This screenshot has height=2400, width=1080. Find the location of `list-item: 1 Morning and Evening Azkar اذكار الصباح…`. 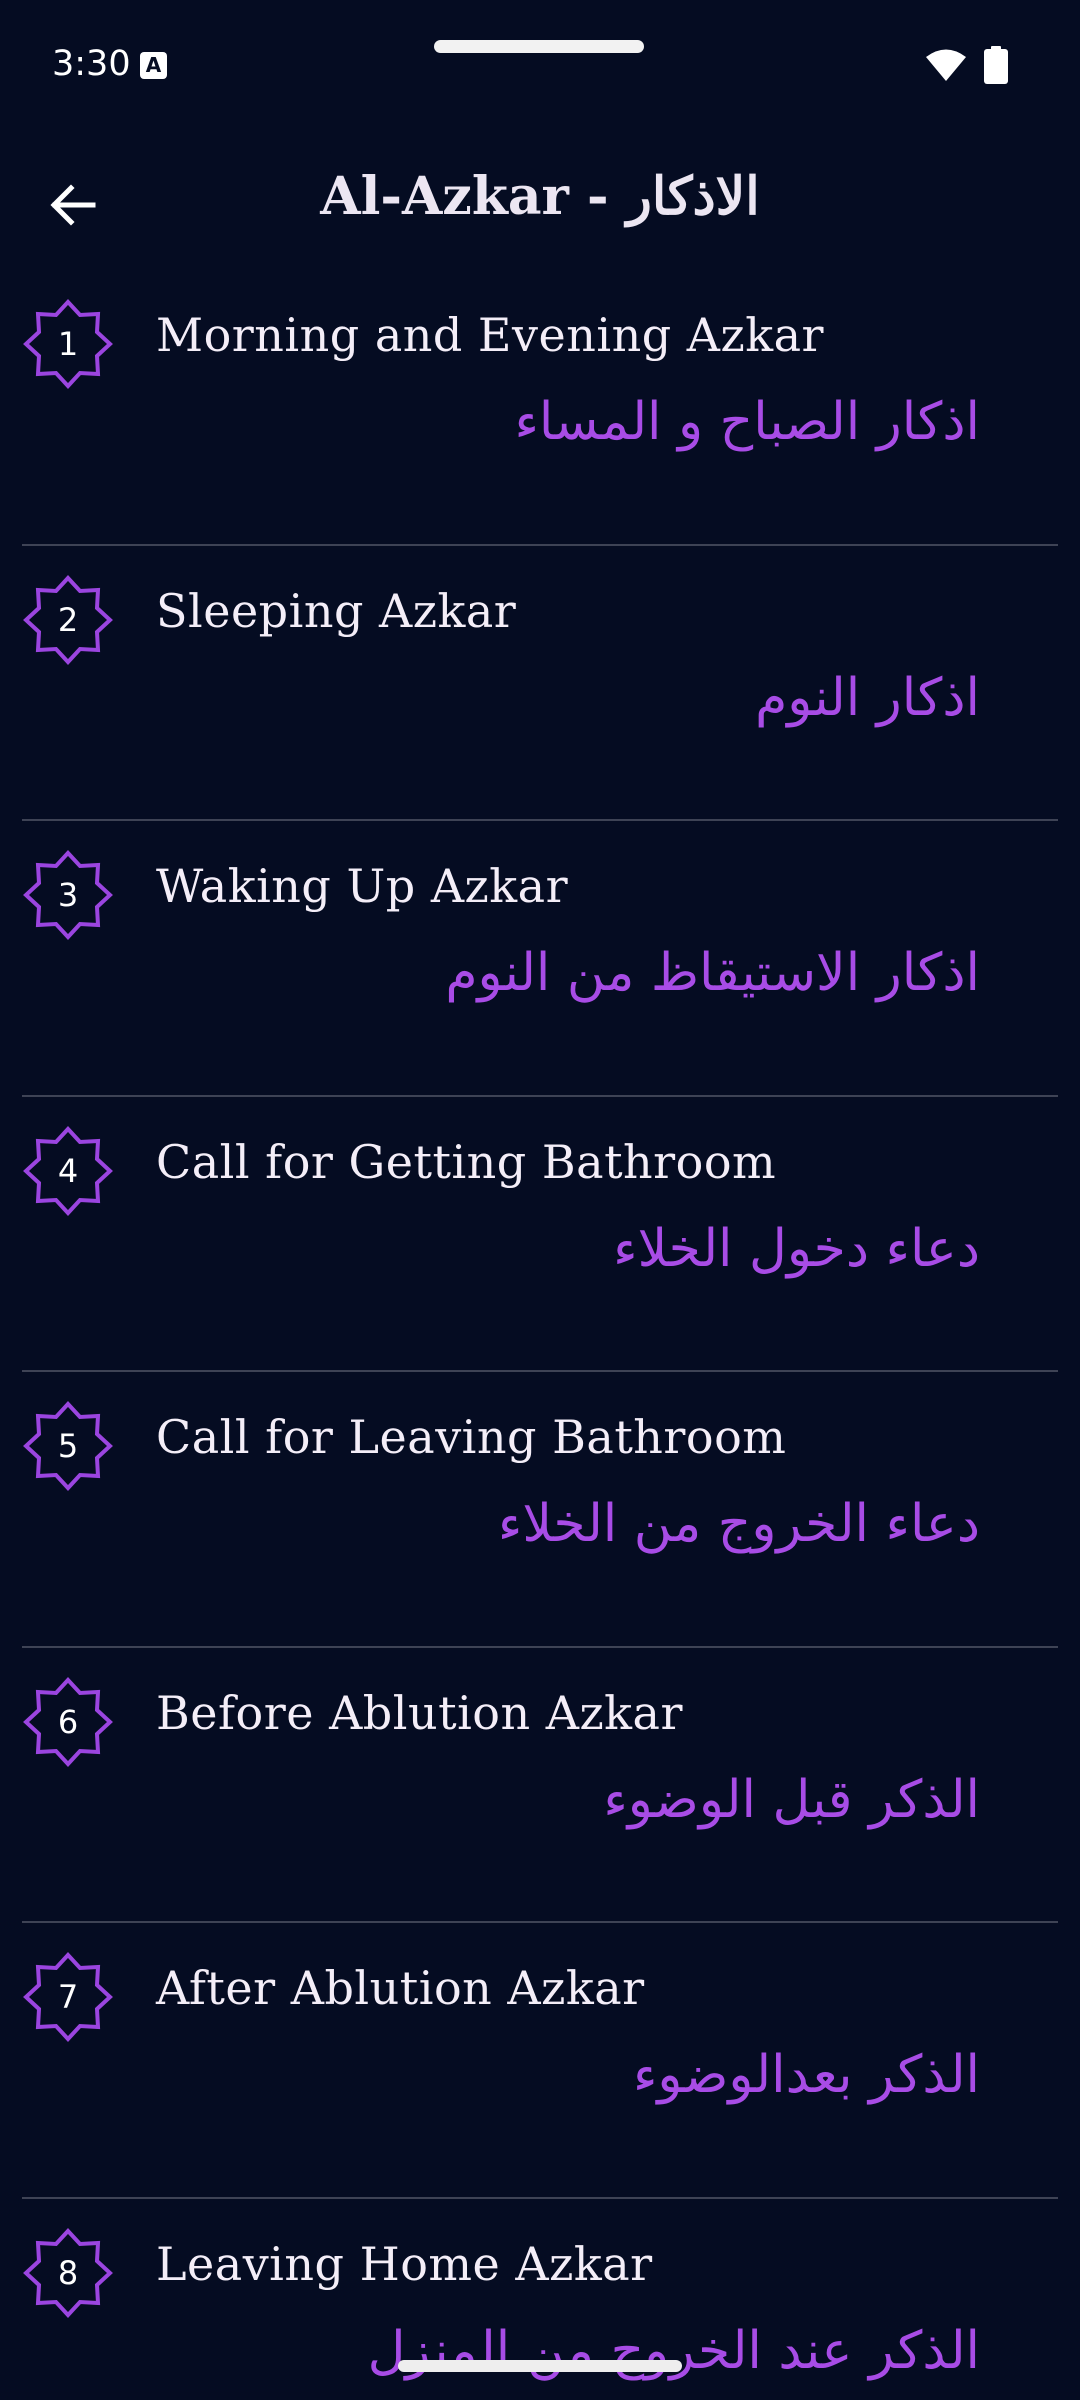

list-item: 1 Morning and Evening Azkar اذكار الصباح… is located at coordinates (540, 408).